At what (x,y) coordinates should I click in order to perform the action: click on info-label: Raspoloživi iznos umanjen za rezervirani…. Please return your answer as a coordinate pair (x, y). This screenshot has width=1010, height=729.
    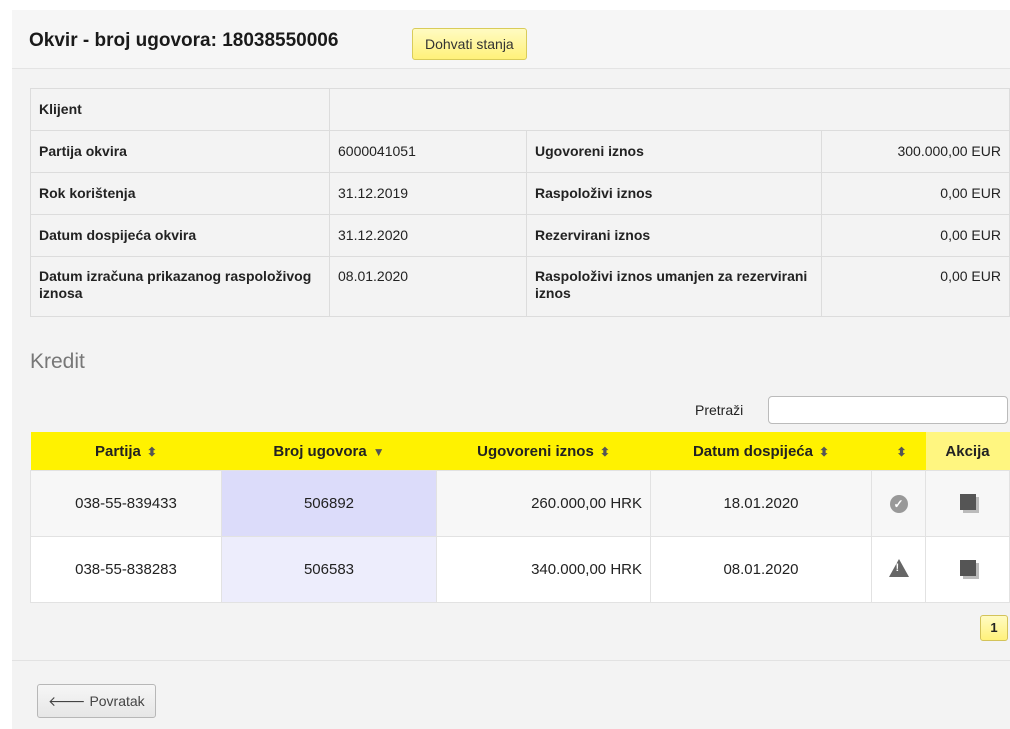
    Looking at the image, I should click on (674, 286).